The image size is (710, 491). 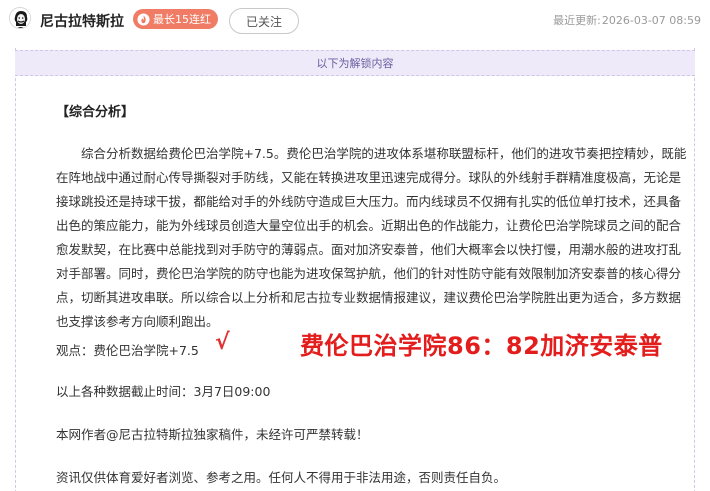 I want to click on flame-icon, so click(x=143, y=19).